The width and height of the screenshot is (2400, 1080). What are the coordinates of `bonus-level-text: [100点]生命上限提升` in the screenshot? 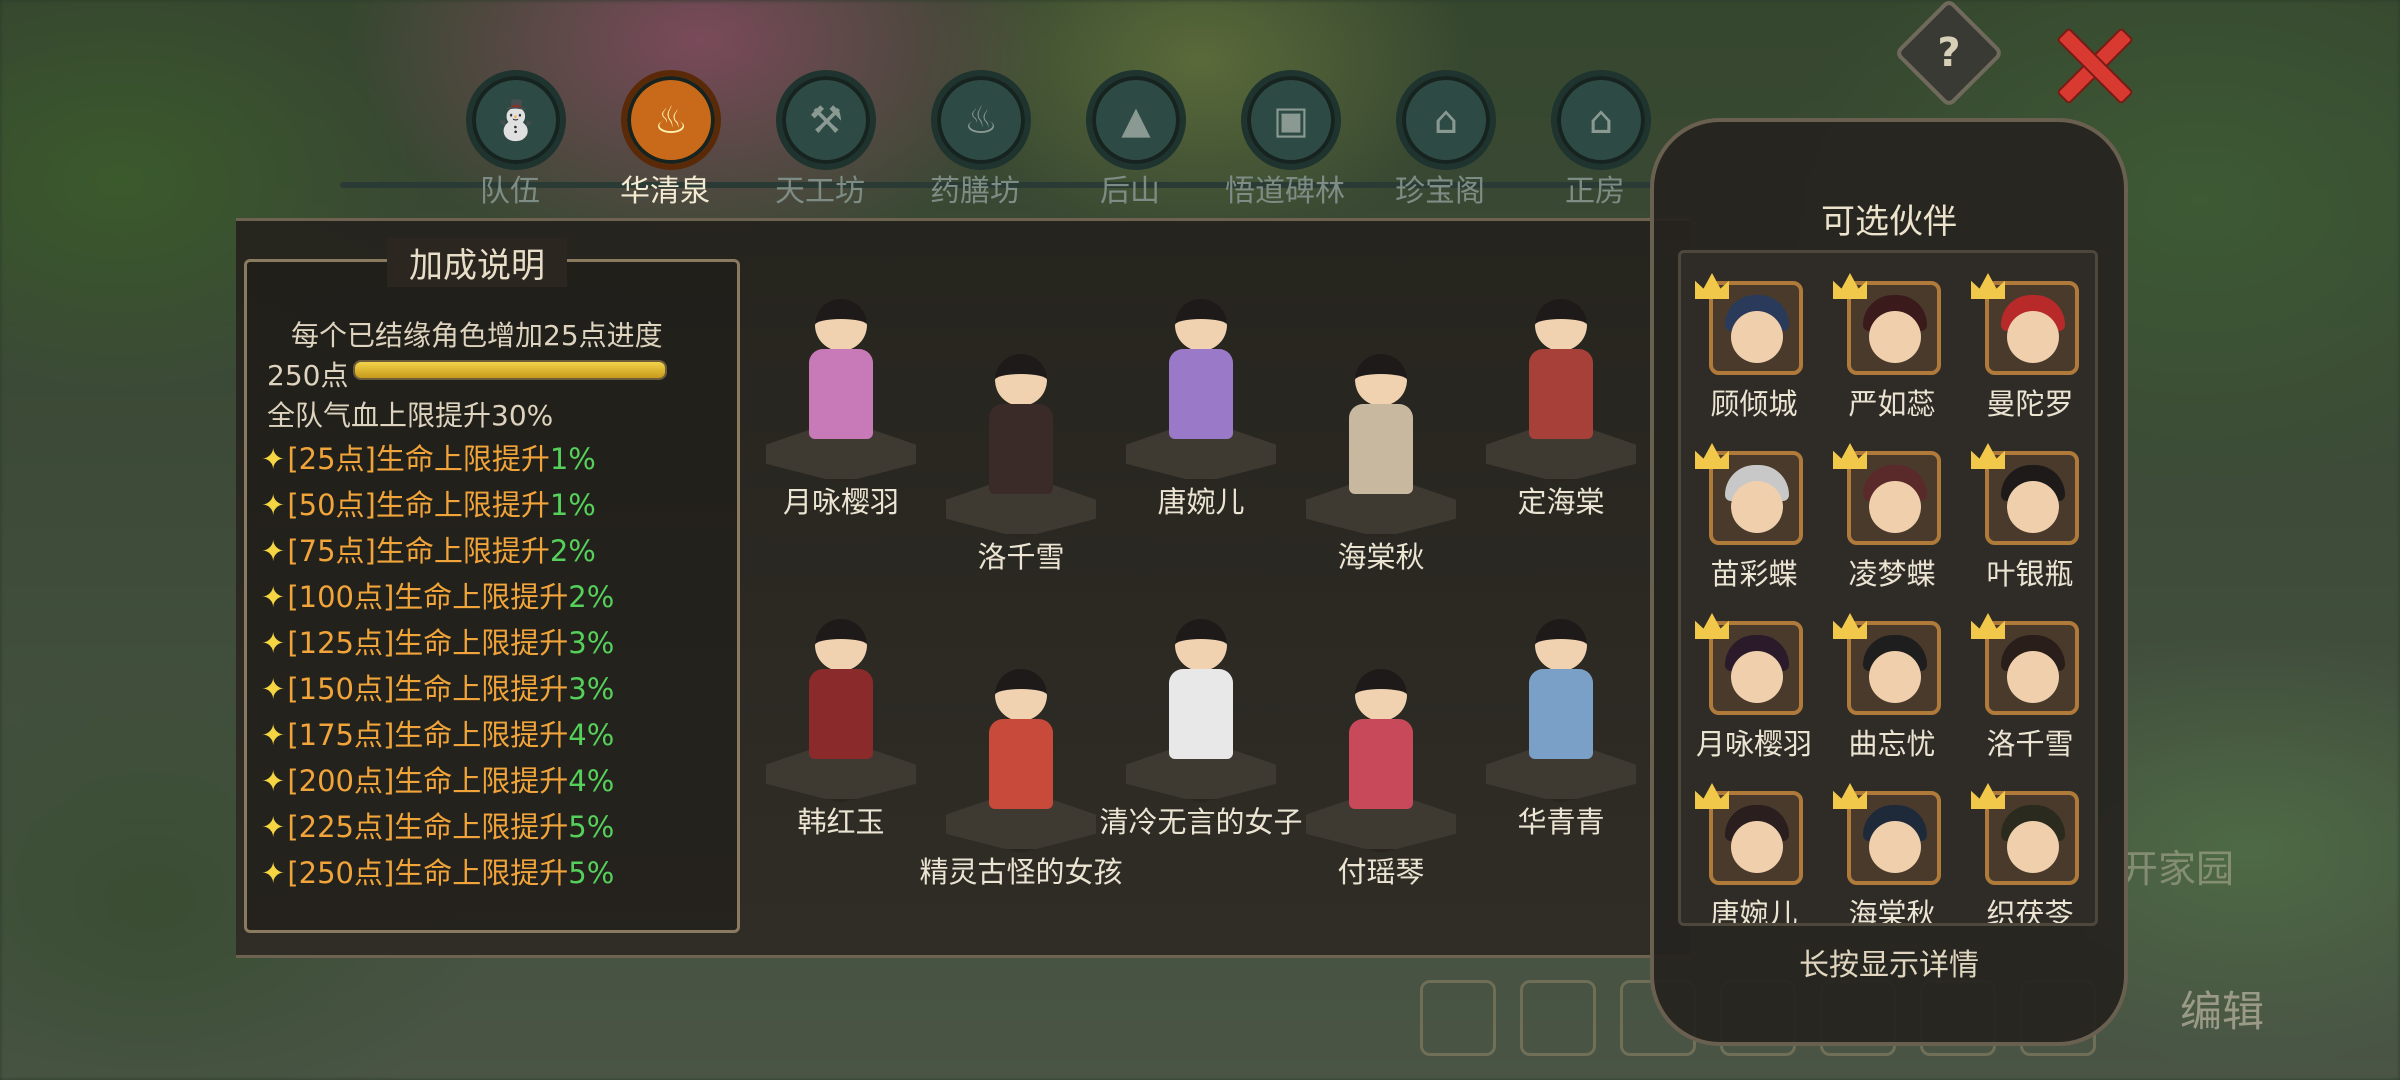 It's located at (428, 597).